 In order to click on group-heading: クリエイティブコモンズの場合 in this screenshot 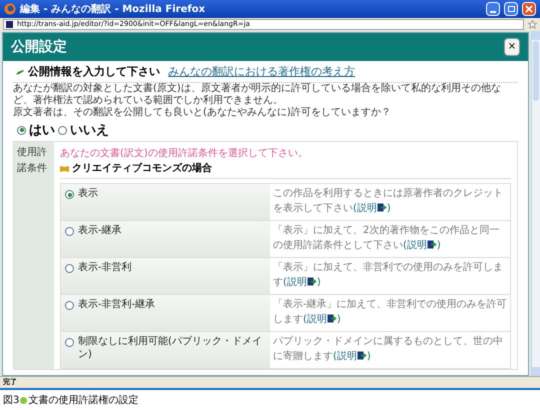, I will do `click(142, 169)`.